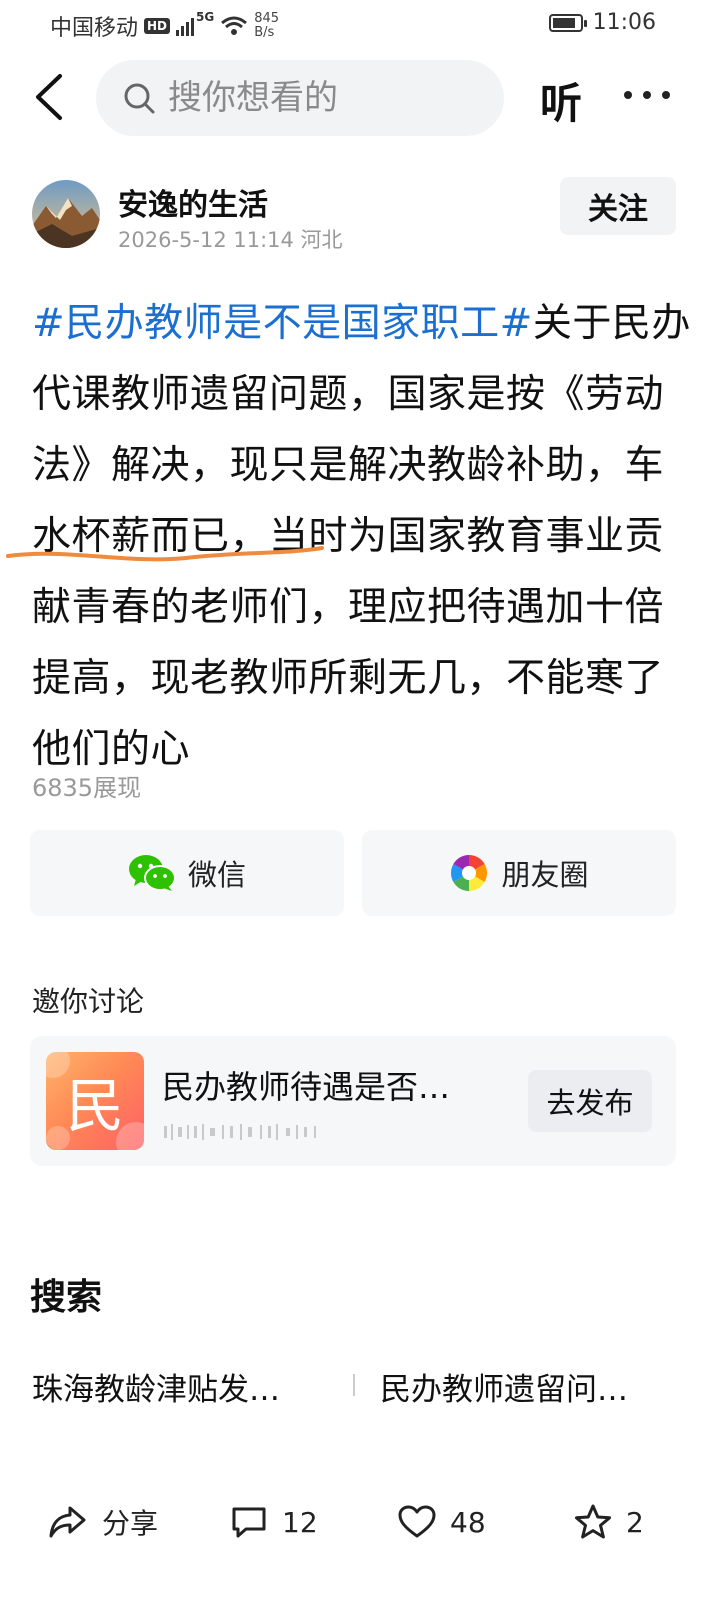  Describe the element at coordinates (234, 25) in the screenshot. I see `wifi-icon` at that location.